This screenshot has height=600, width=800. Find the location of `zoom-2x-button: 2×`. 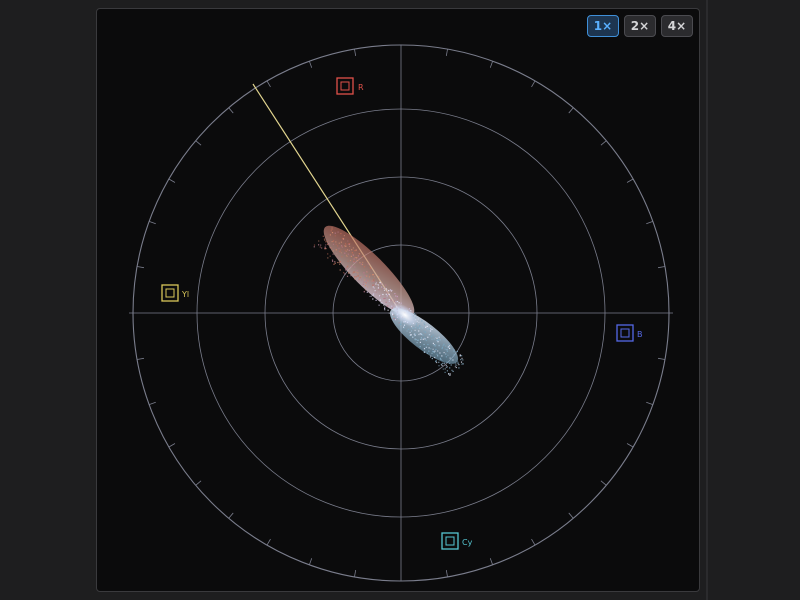

zoom-2x-button: 2× is located at coordinates (640, 26).